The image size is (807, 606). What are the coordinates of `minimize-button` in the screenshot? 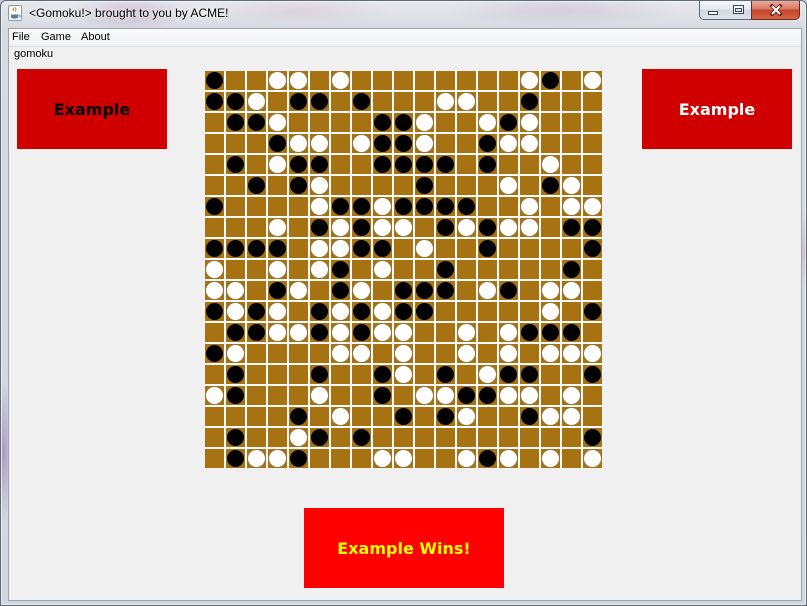 It's located at (712, 10).